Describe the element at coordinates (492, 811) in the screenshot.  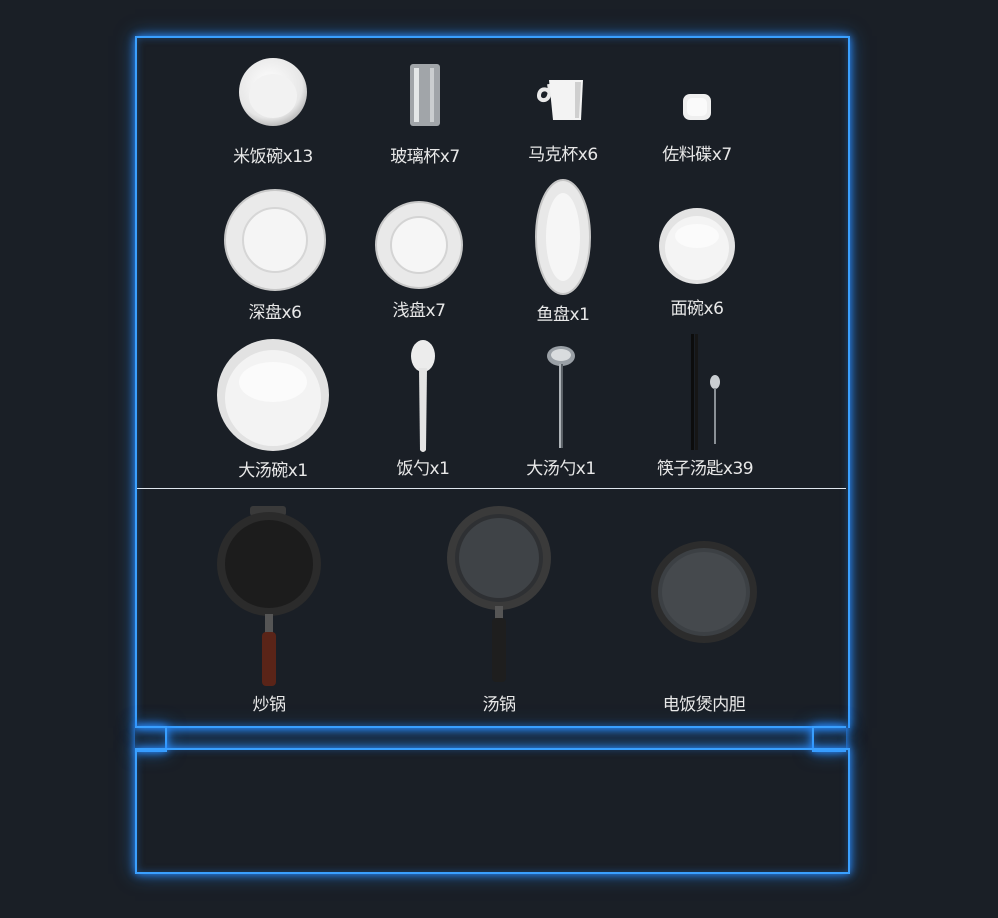
I see `dishwasher-lower-drawer-outline` at that location.